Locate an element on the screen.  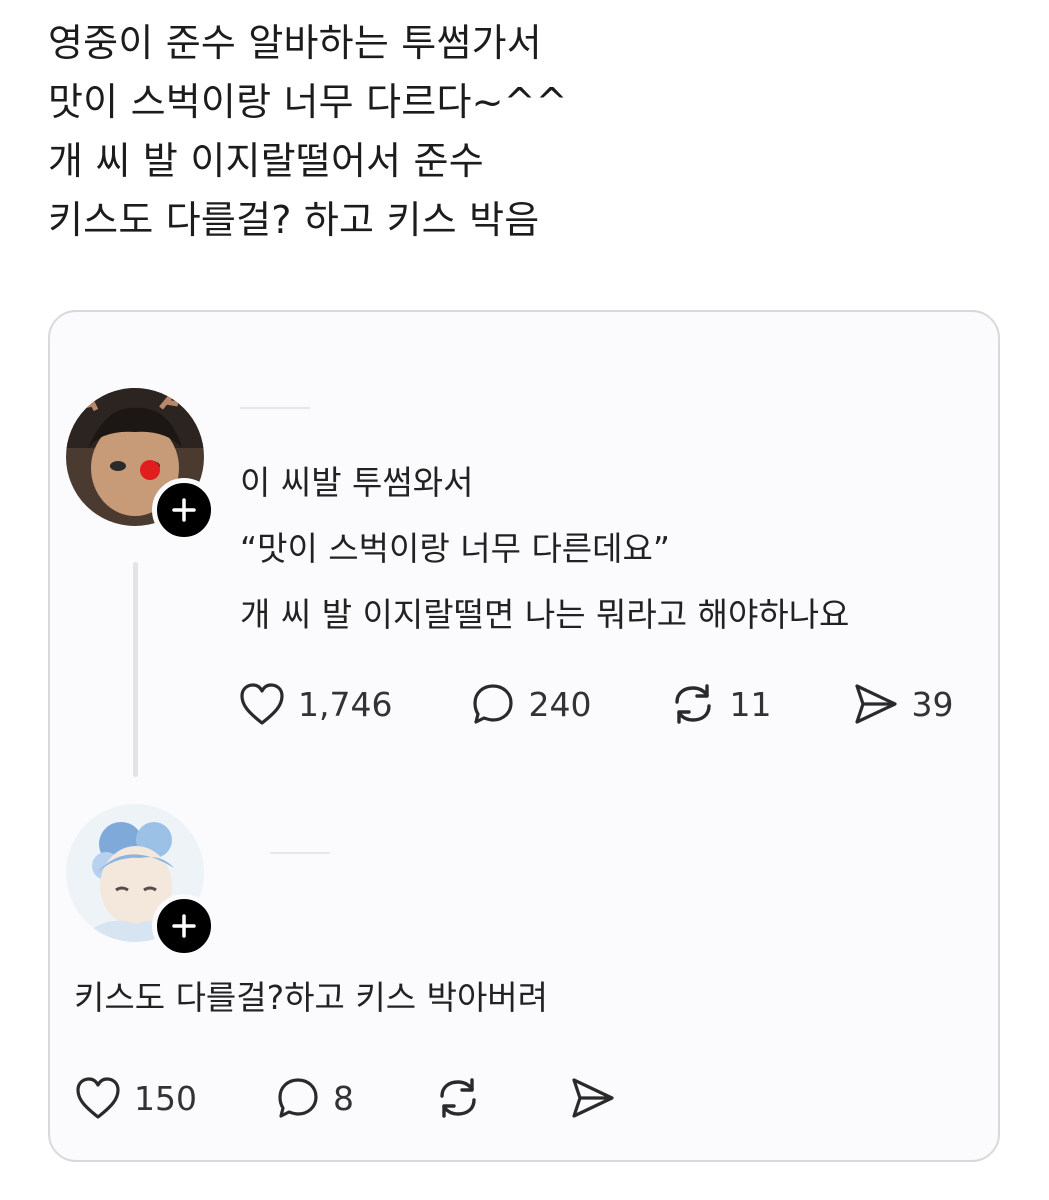
post-actions: 1,746 240 11 39 is located at coordinates (595, 704).